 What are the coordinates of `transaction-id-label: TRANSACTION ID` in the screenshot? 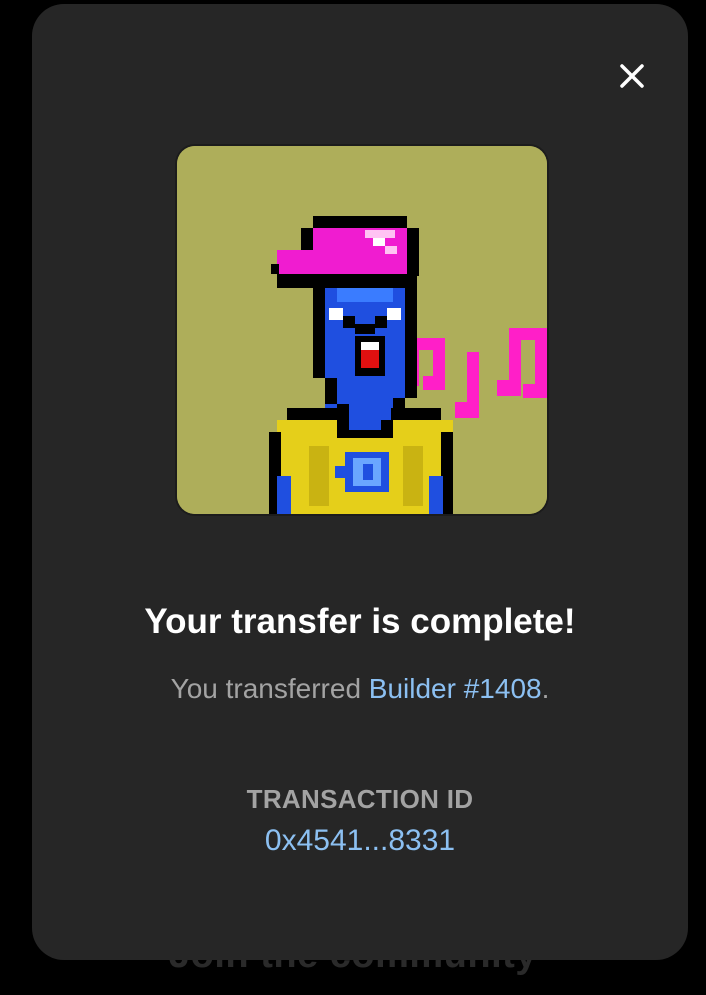 It's located at (360, 799).